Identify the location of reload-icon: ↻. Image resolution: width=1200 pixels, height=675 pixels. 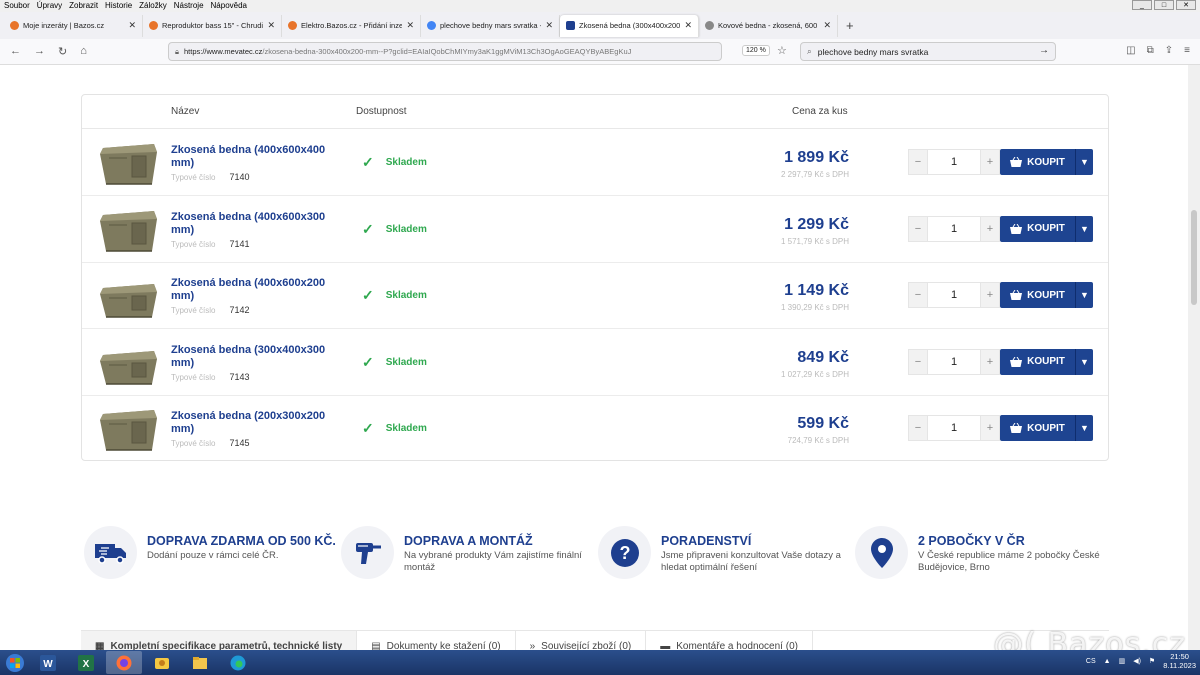
(62, 51).